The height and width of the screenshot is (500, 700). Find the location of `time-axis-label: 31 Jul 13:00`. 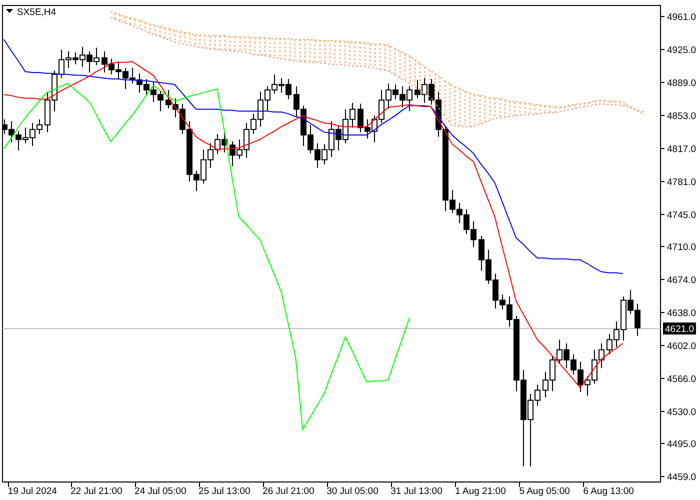

time-axis-label: 31 Jul 13:00 is located at coordinates (416, 491).